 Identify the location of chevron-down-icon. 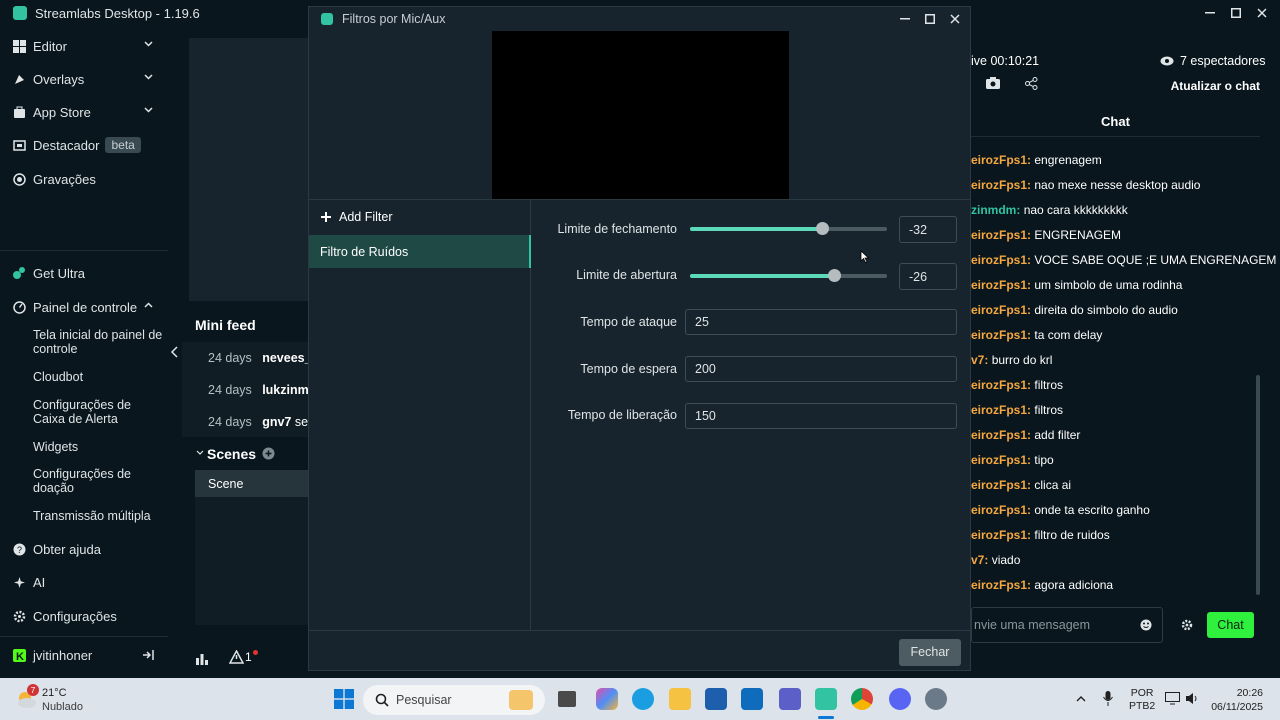
(200, 453).